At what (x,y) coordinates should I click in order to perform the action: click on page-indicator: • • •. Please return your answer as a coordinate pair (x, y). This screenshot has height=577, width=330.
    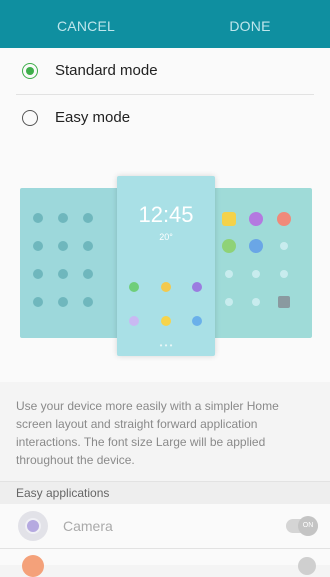
    Looking at the image, I should click on (166, 345).